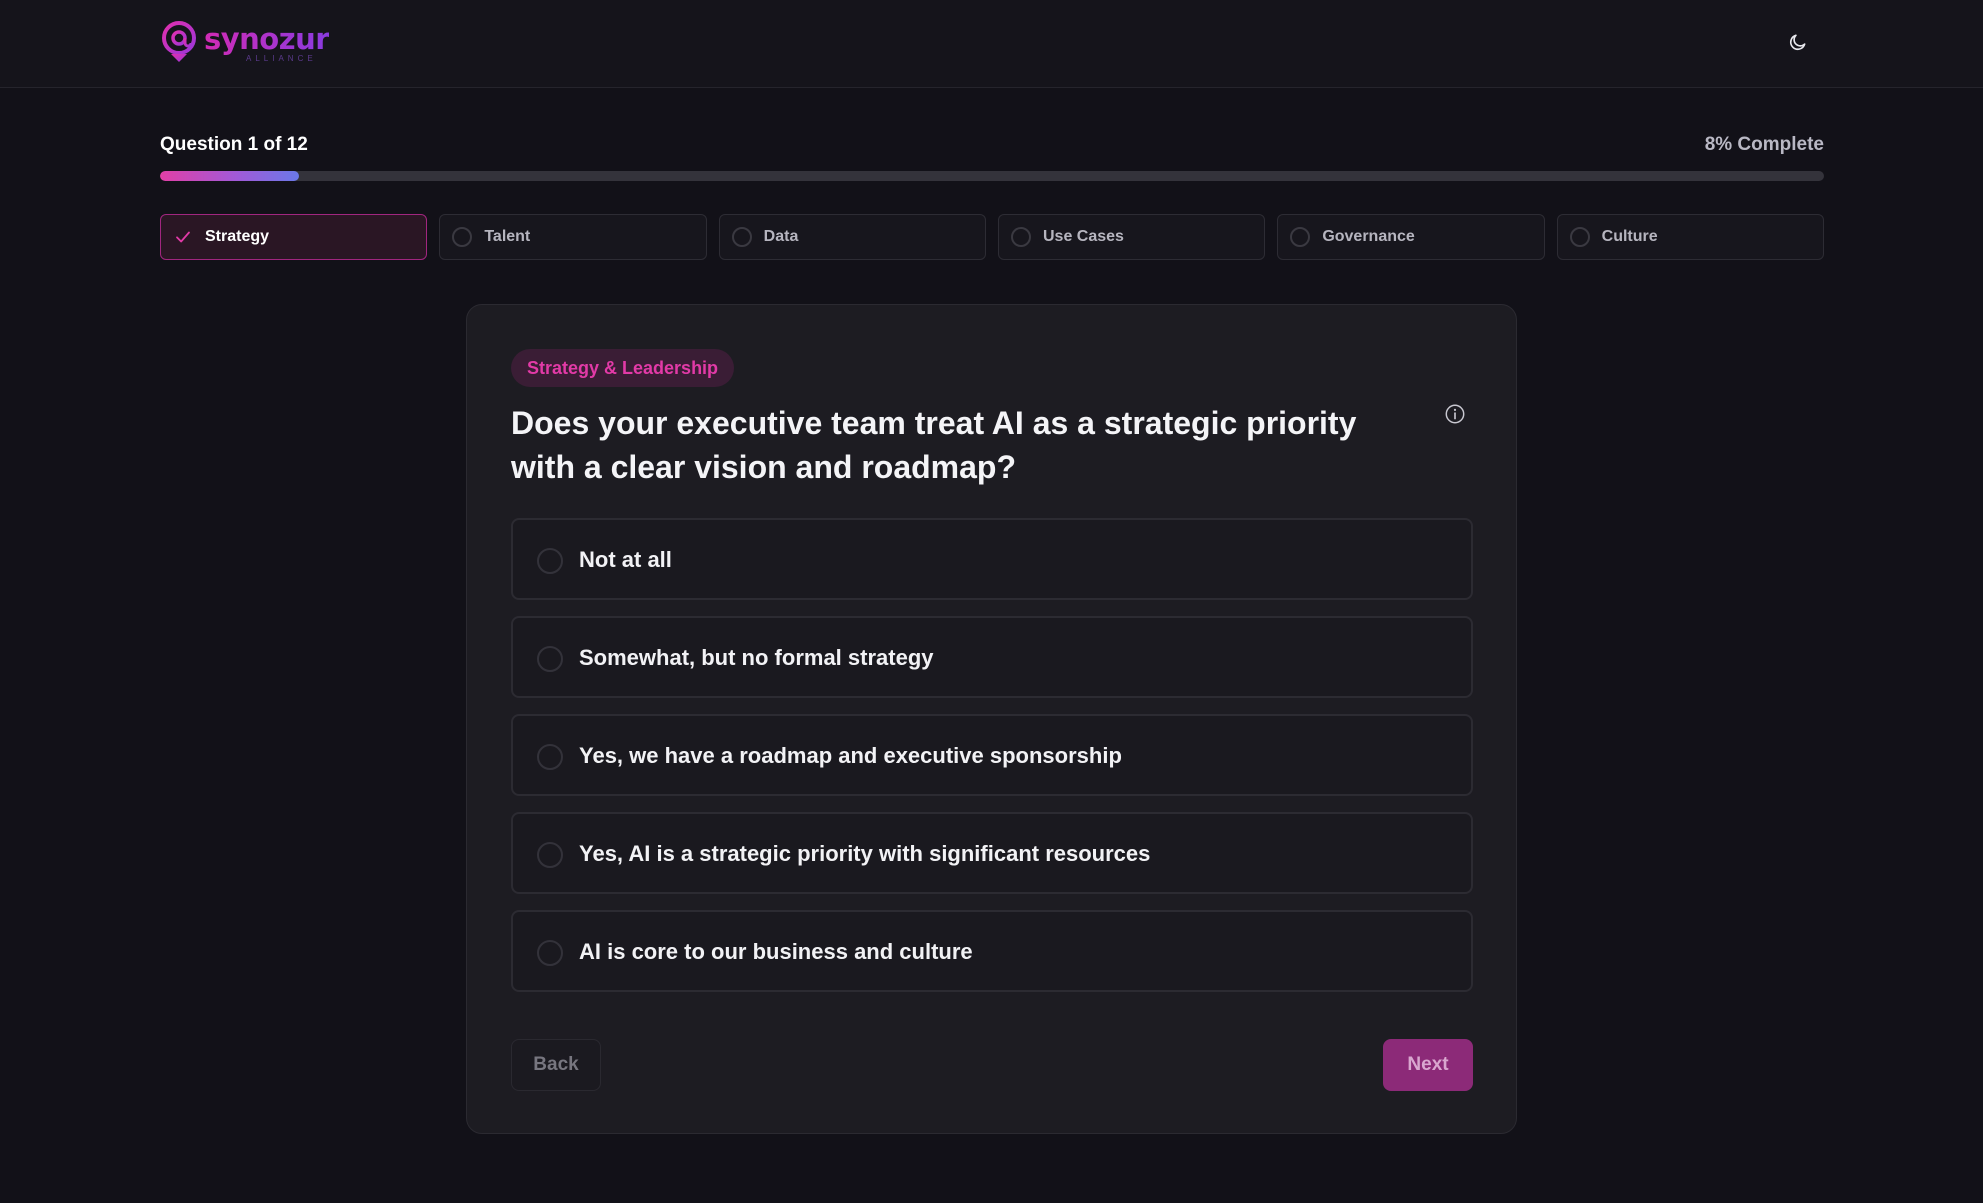 The height and width of the screenshot is (1203, 1983). What do you see at coordinates (992, 657) in the screenshot?
I see `answer-option: Somewhat, but no formal strategy` at bounding box center [992, 657].